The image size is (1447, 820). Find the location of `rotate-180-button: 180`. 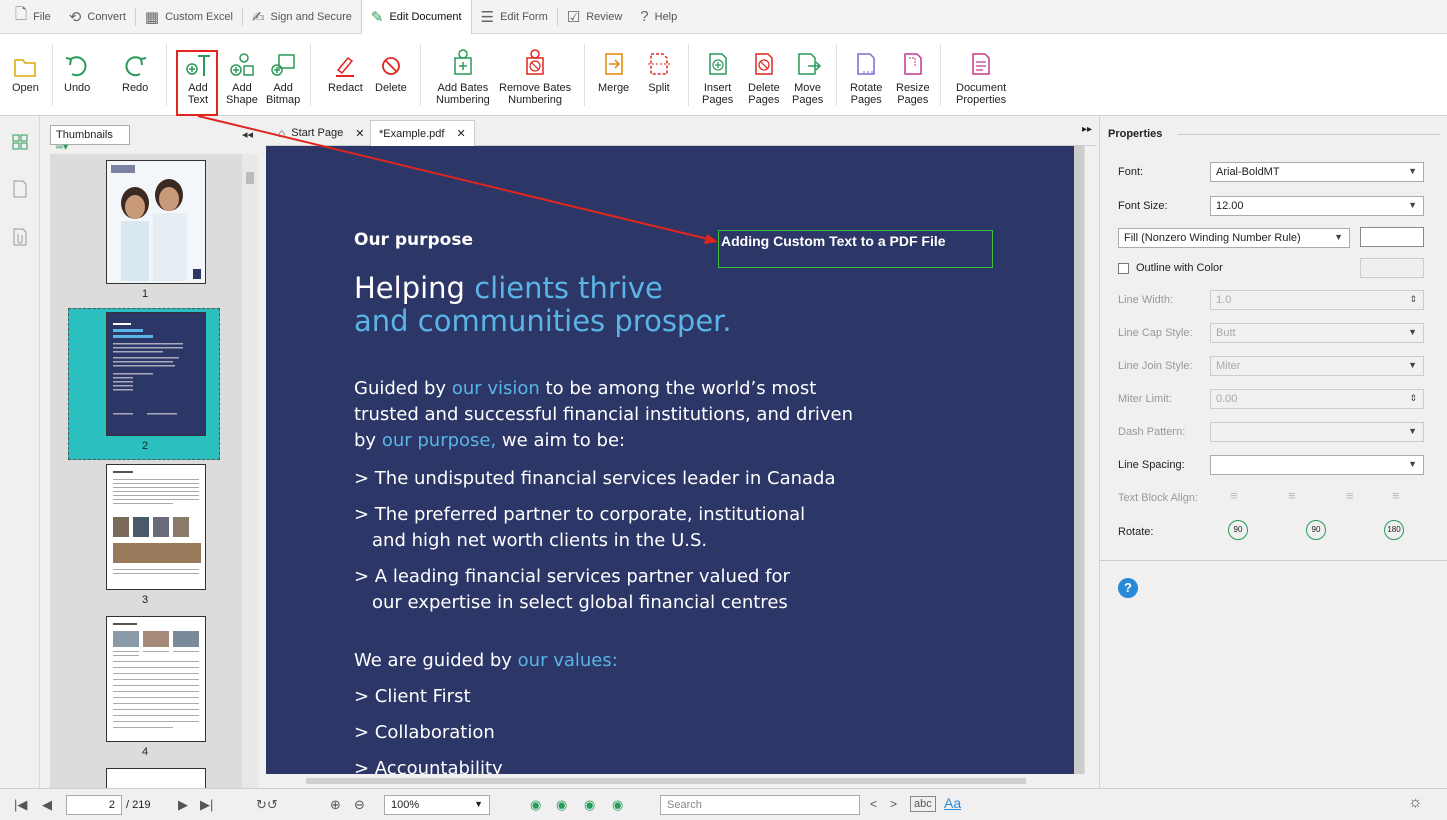

rotate-180-button: 180 is located at coordinates (1394, 530).